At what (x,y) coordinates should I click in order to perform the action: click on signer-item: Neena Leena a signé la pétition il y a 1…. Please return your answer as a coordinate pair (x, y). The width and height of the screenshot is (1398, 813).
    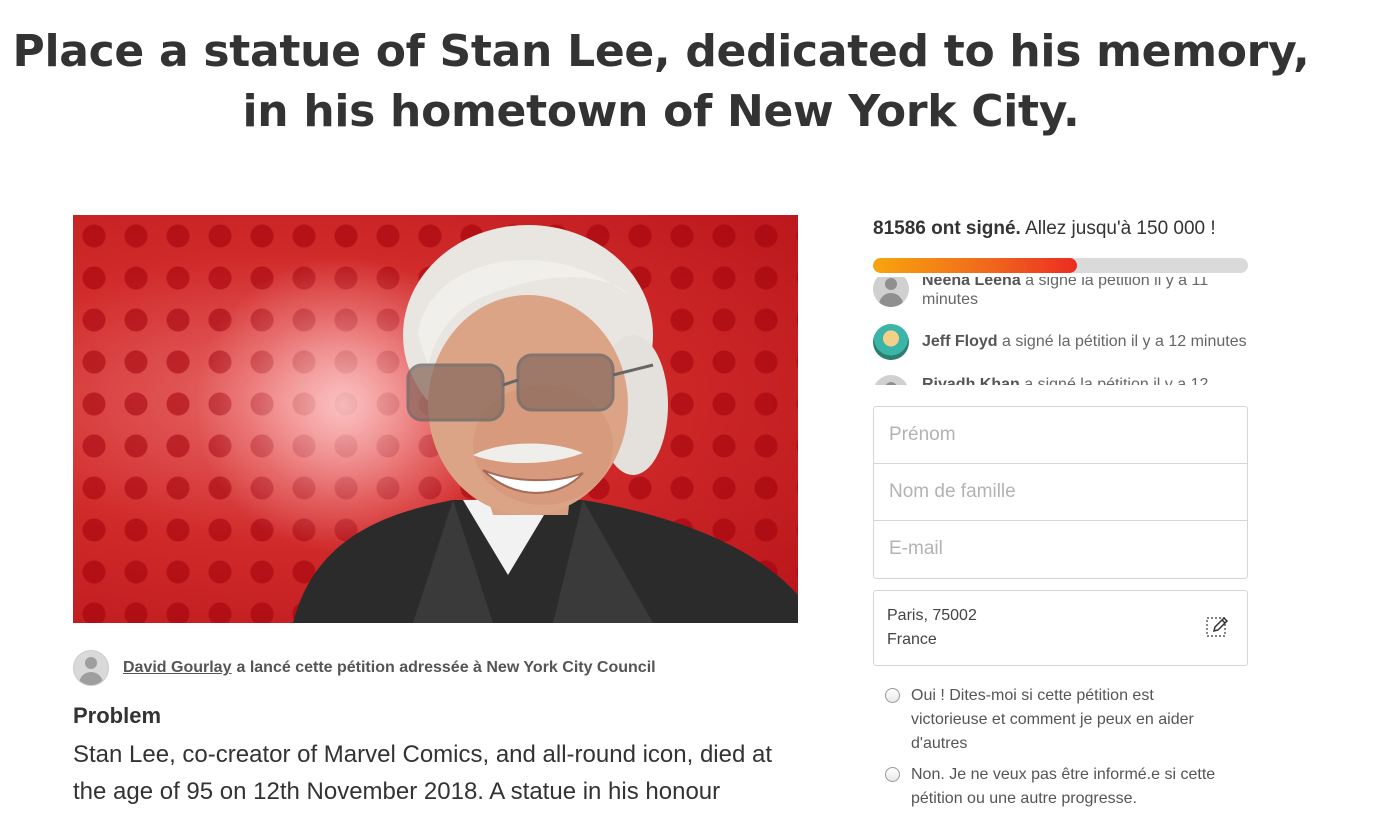
    Looking at the image, I should click on (1057, 293).